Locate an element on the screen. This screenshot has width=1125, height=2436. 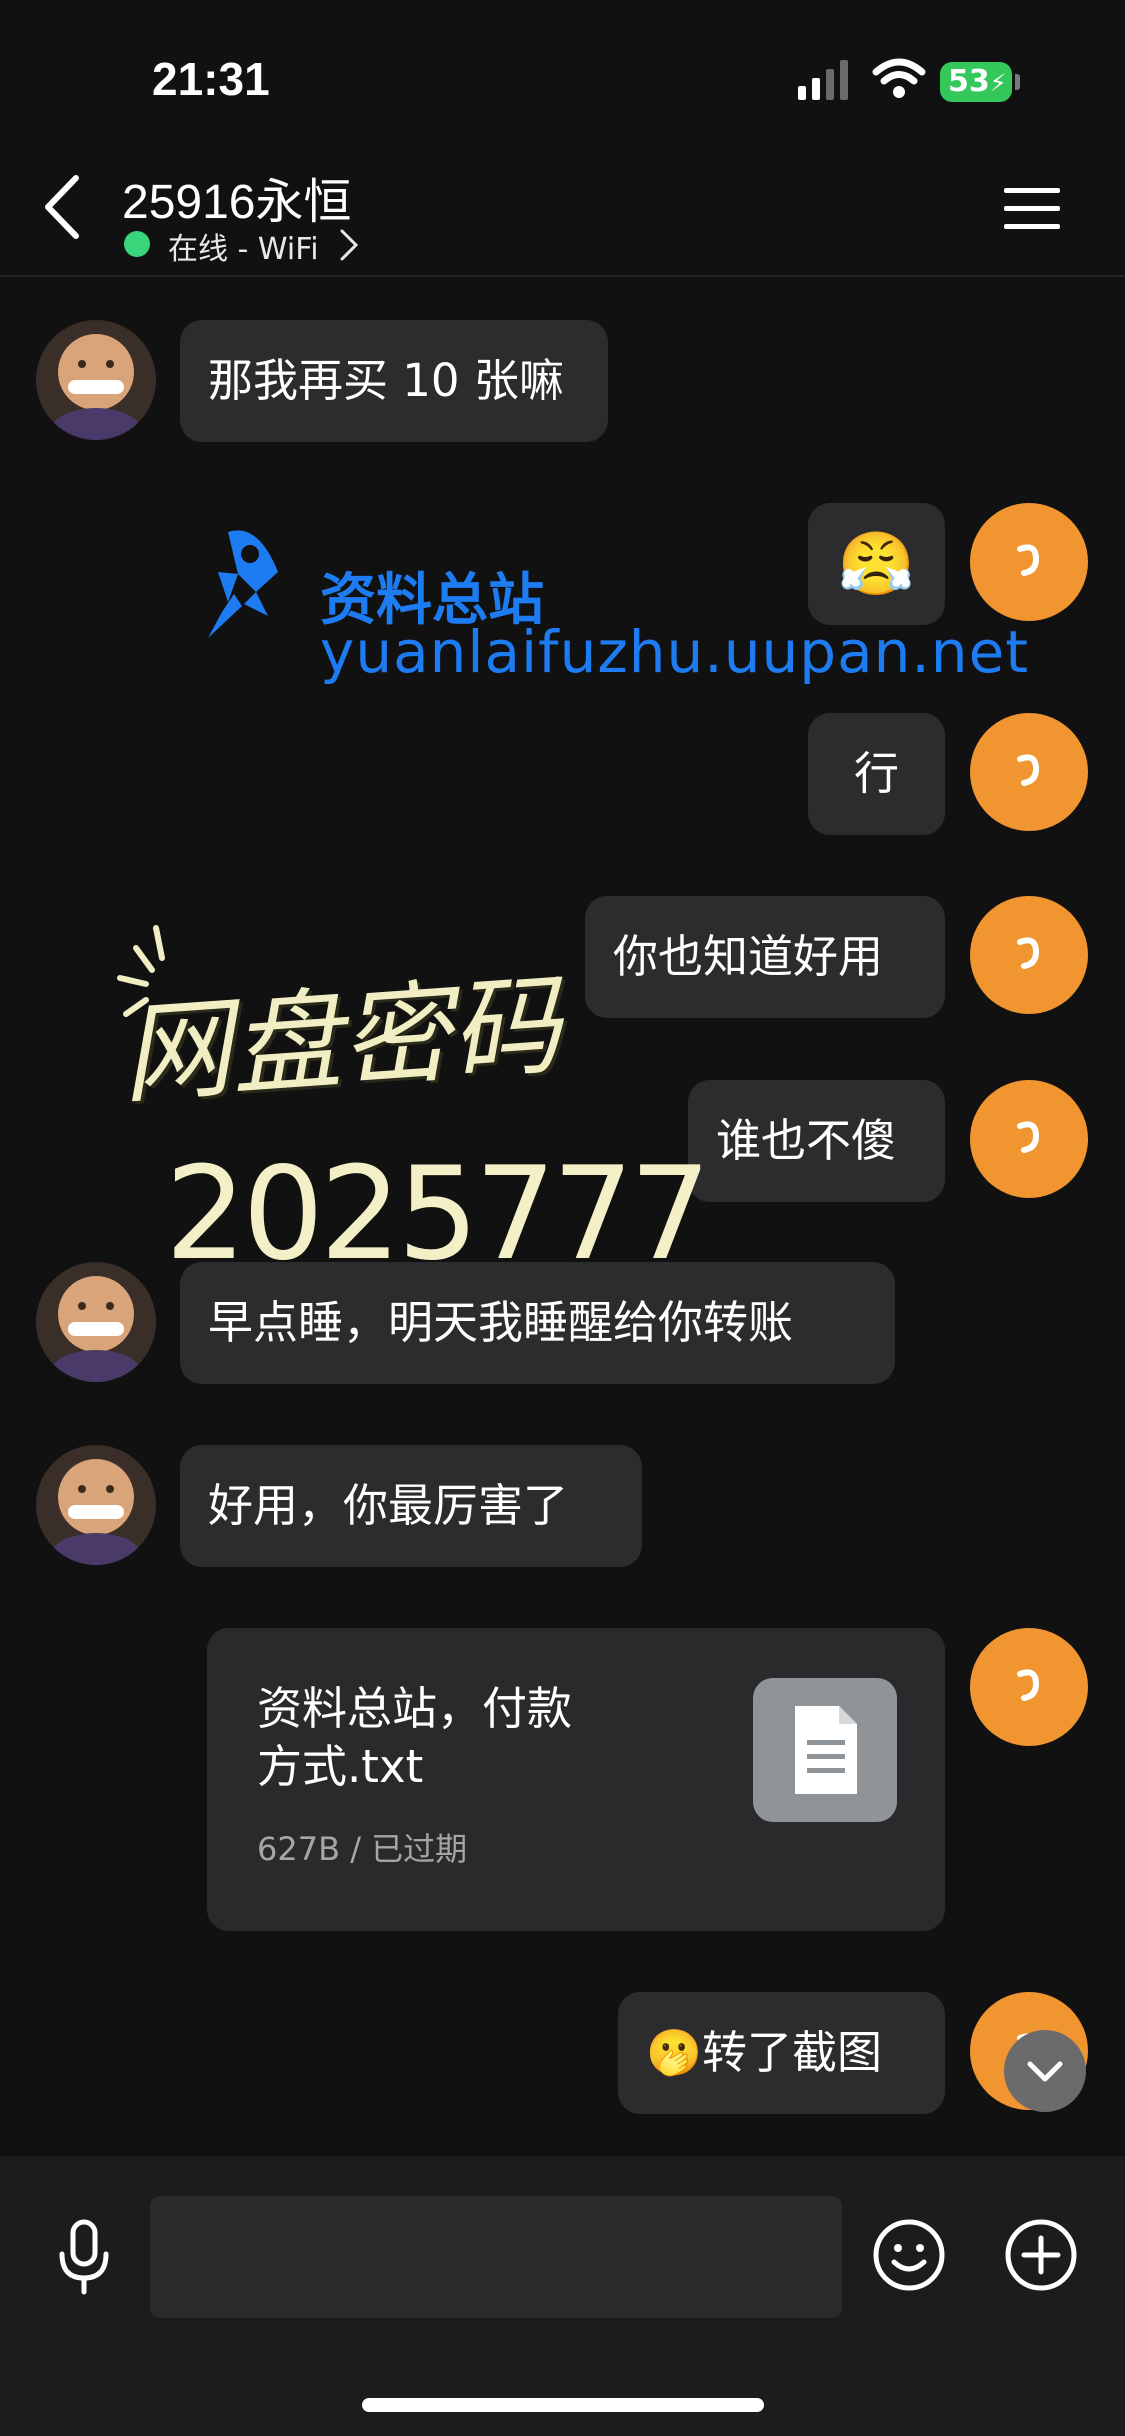
connection-status: 在线 - WiFi is located at coordinates (243, 246).